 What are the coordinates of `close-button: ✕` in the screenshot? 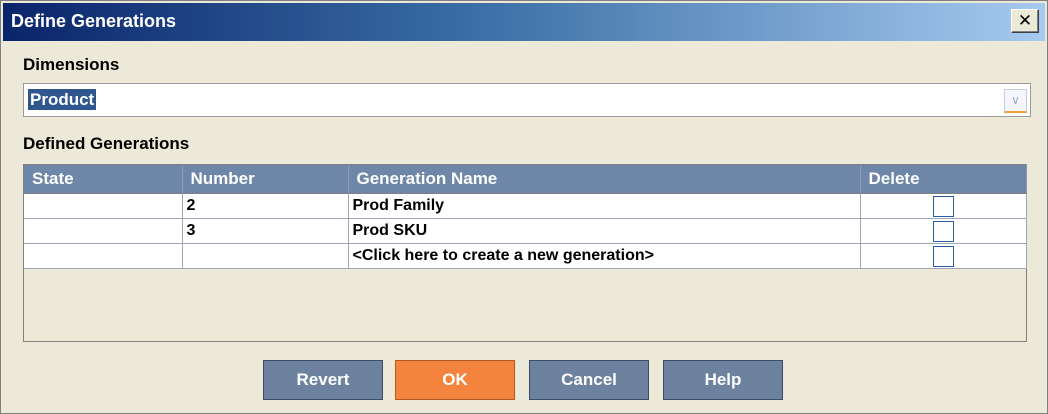 It's located at (1025, 21).